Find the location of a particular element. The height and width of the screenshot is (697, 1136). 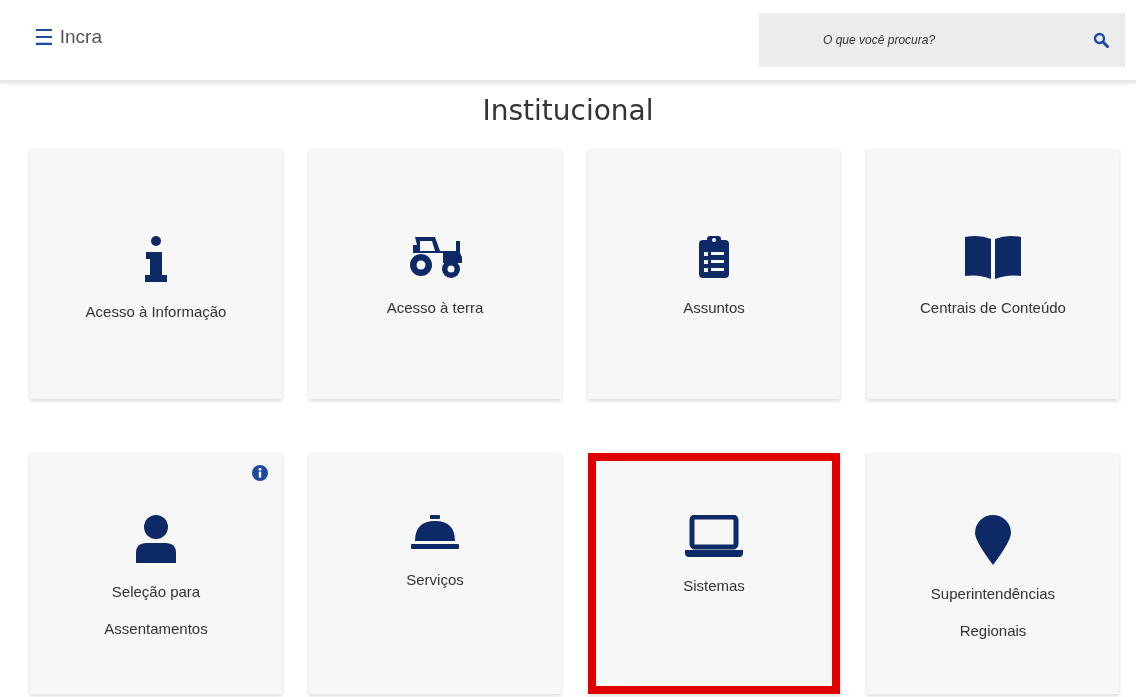

map-pin-icon is located at coordinates (993, 540).